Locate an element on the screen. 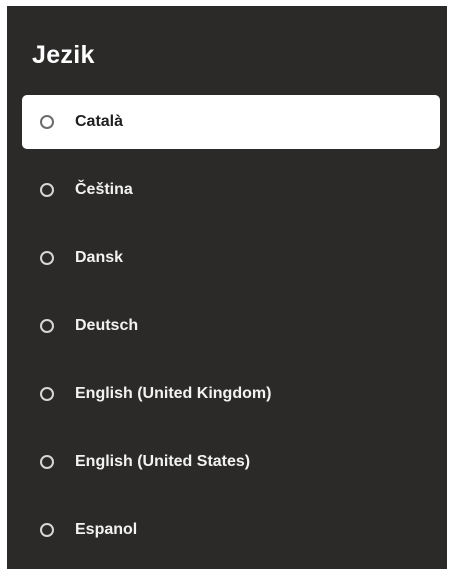  language-option-english-us: English (United States) is located at coordinates (231, 462).